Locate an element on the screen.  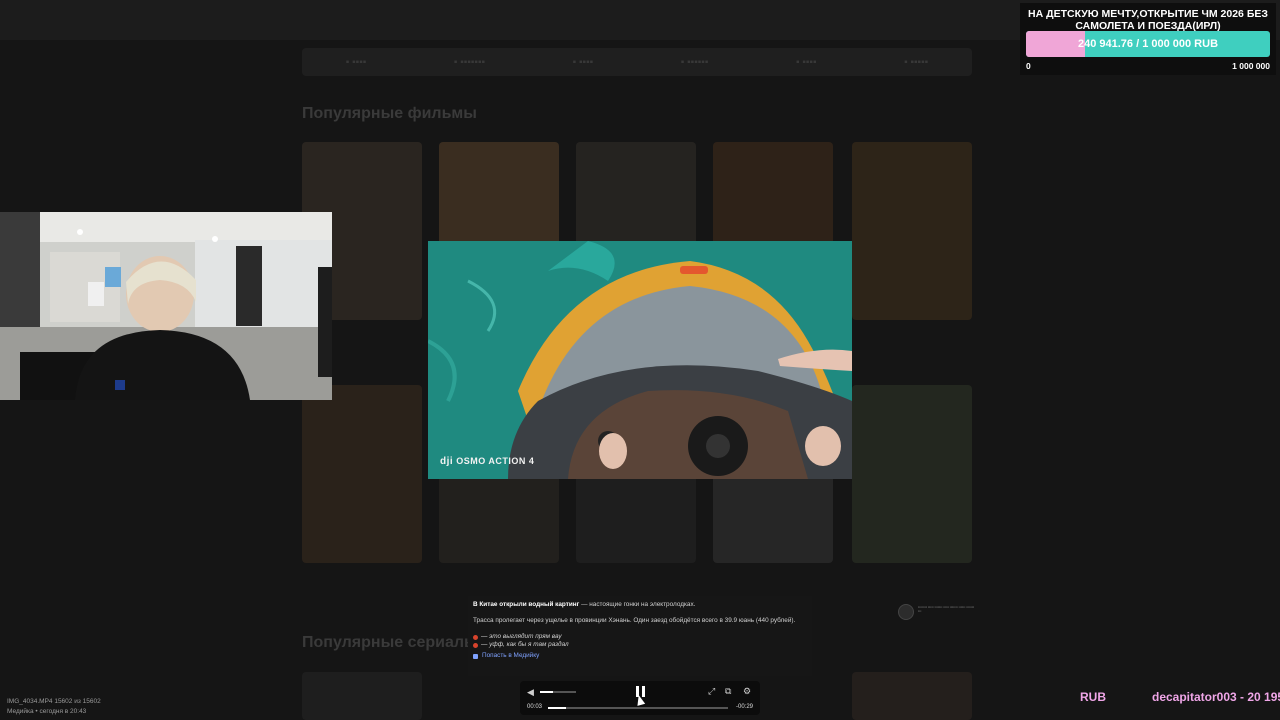
webcam-feed is located at coordinates (166, 306).